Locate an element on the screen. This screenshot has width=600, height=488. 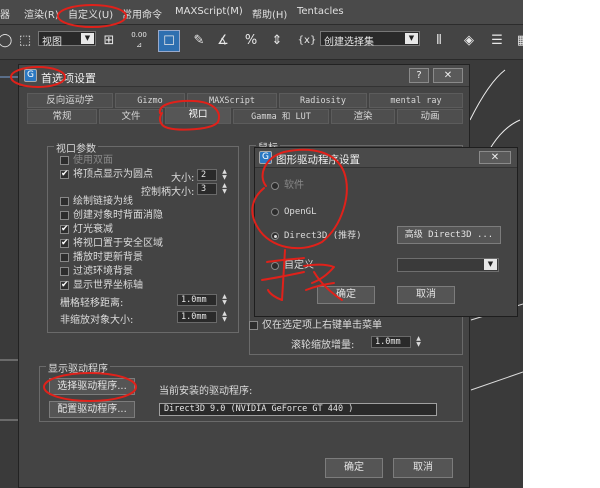
snap-toggle-icon: ✎ is located at coordinates (199, 41).